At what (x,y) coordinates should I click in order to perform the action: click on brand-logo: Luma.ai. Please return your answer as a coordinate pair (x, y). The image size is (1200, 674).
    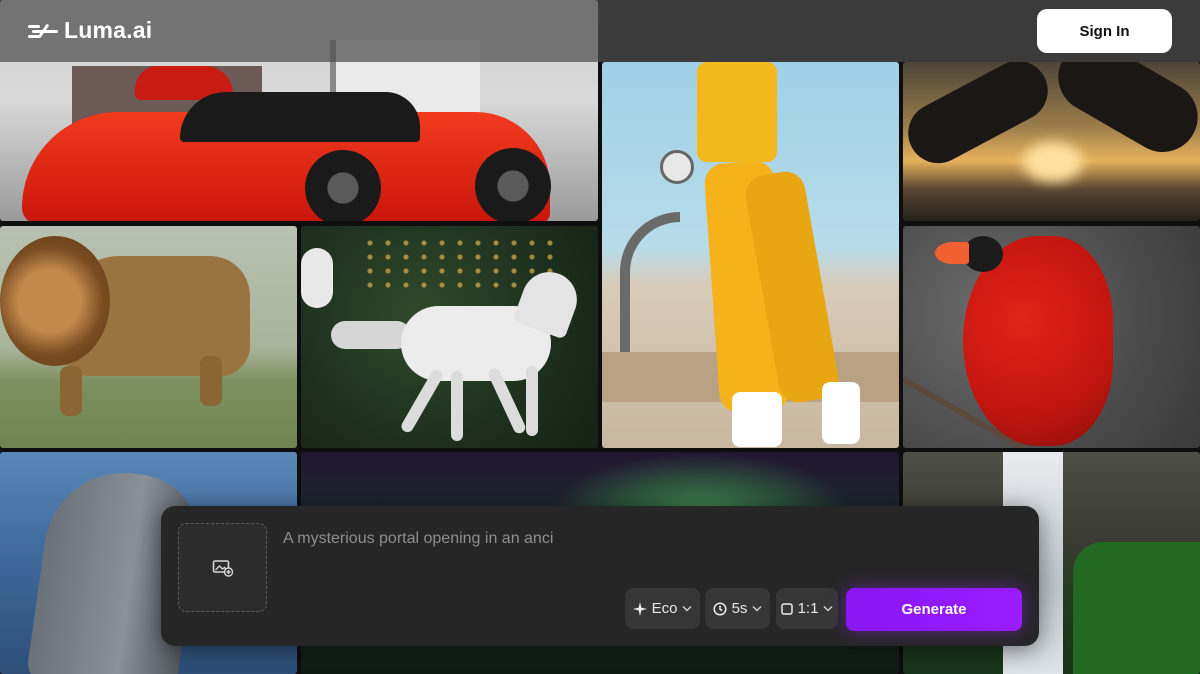
    Looking at the image, I should click on (90, 30).